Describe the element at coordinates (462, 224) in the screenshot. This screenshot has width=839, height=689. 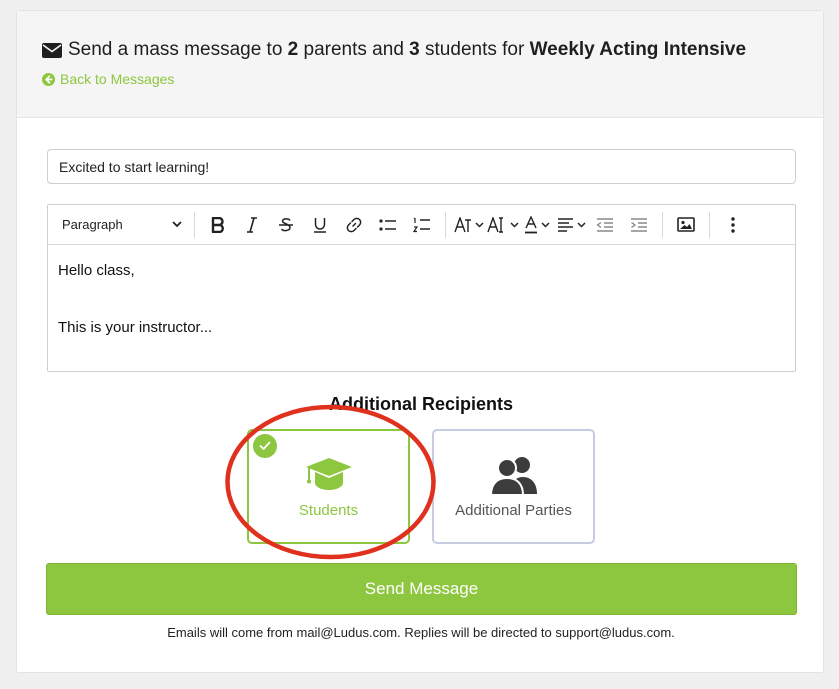
I see `font-family-icon` at that location.